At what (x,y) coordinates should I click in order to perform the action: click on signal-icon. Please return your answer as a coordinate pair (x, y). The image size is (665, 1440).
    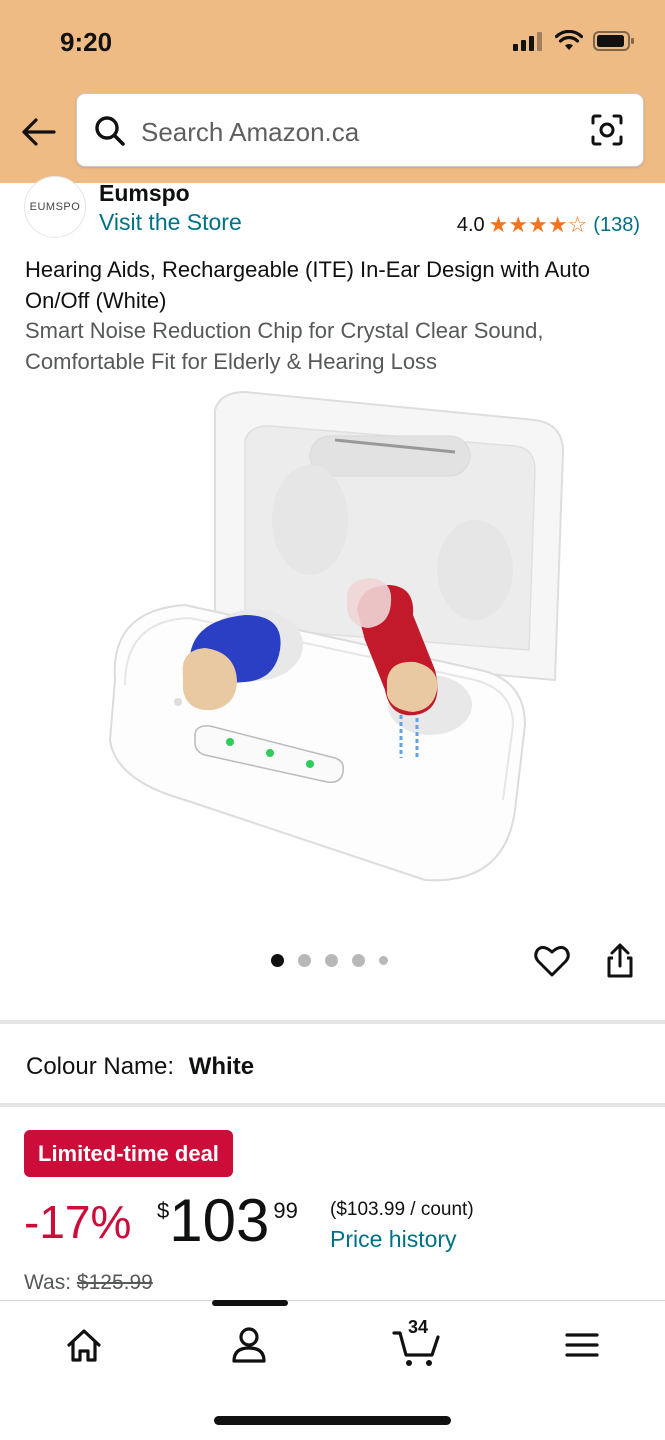
    Looking at the image, I should click on (527, 41).